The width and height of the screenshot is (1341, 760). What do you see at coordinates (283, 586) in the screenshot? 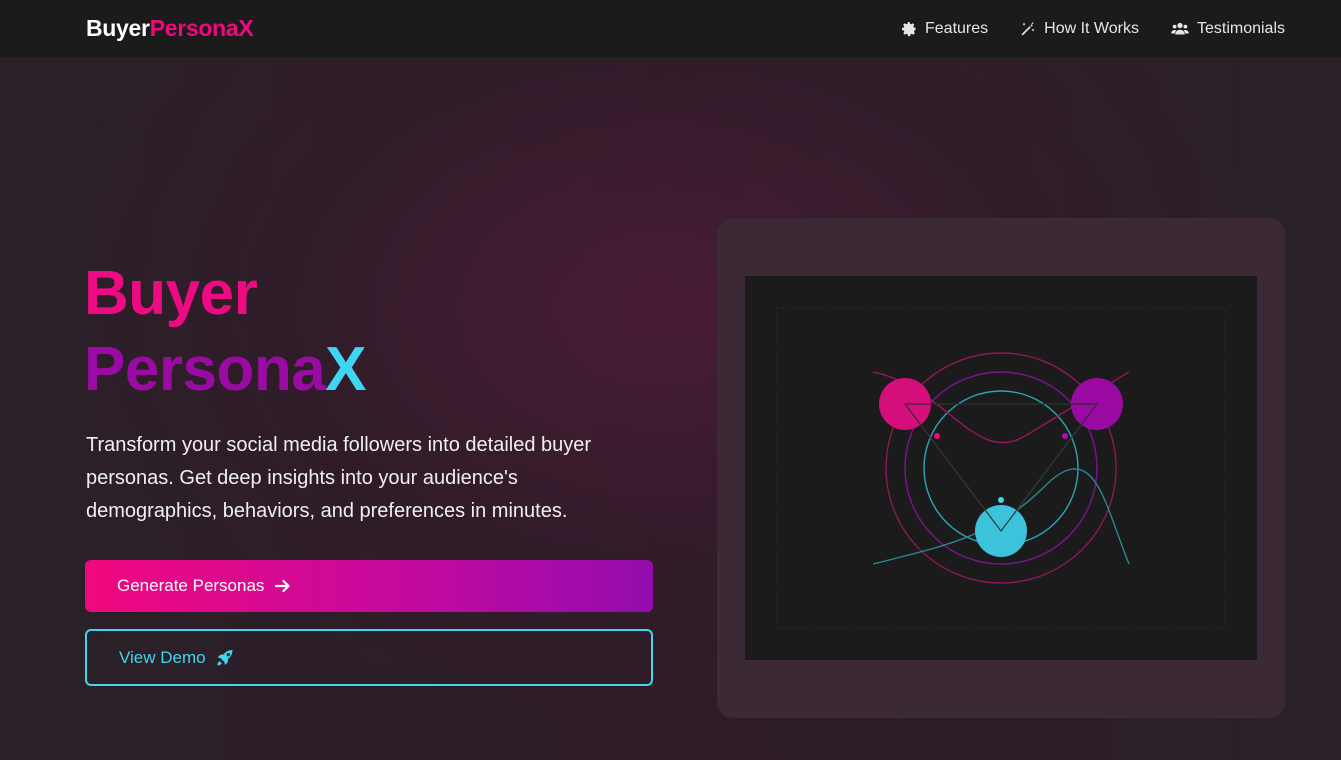
I see `arrow-right-icon` at bounding box center [283, 586].